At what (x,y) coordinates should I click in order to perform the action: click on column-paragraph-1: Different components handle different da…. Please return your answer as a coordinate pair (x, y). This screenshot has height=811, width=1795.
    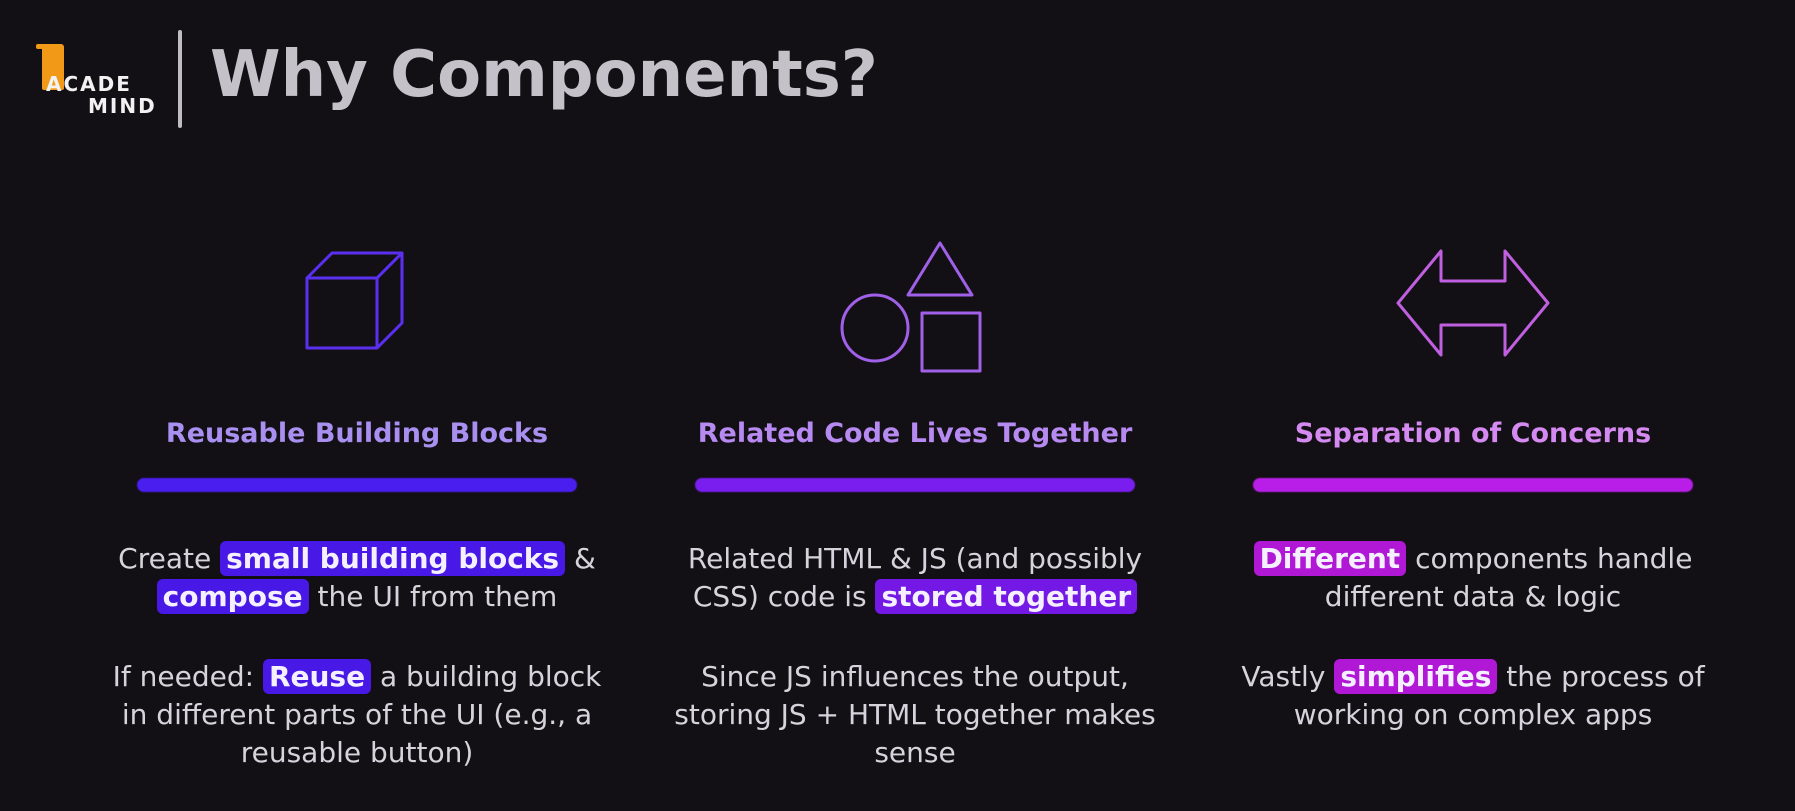
    Looking at the image, I should click on (1473, 578).